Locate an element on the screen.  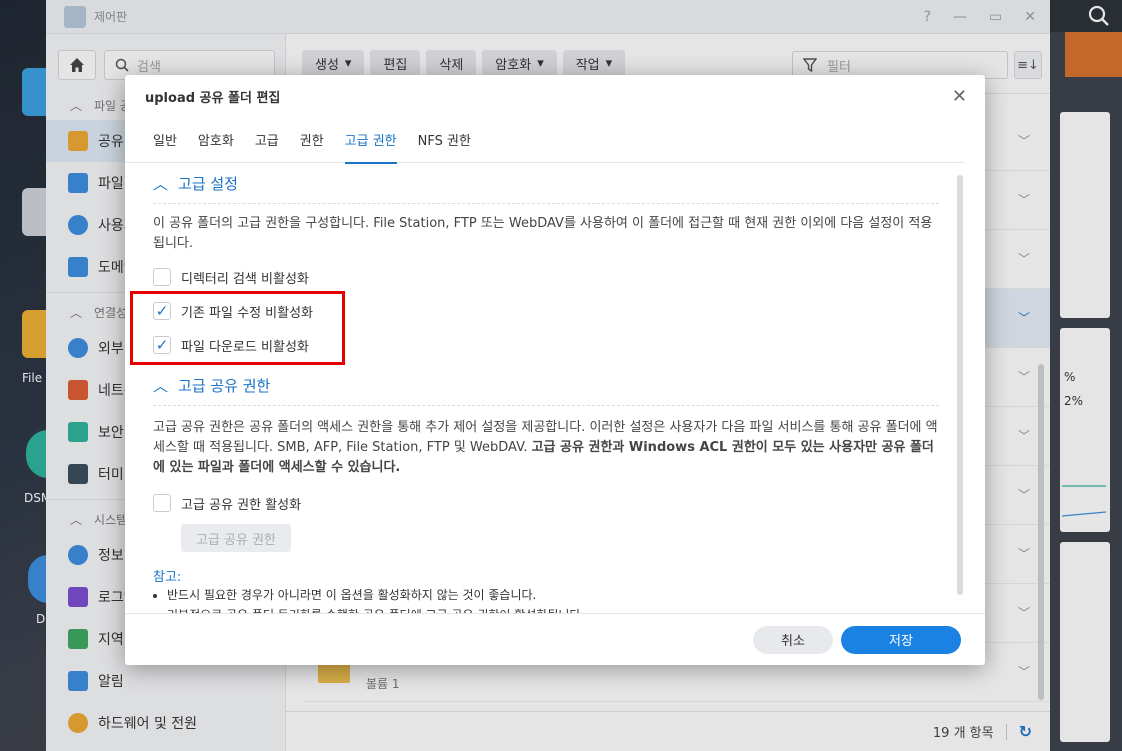
cancel-button: 취소 is located at coordinates (793, 639).